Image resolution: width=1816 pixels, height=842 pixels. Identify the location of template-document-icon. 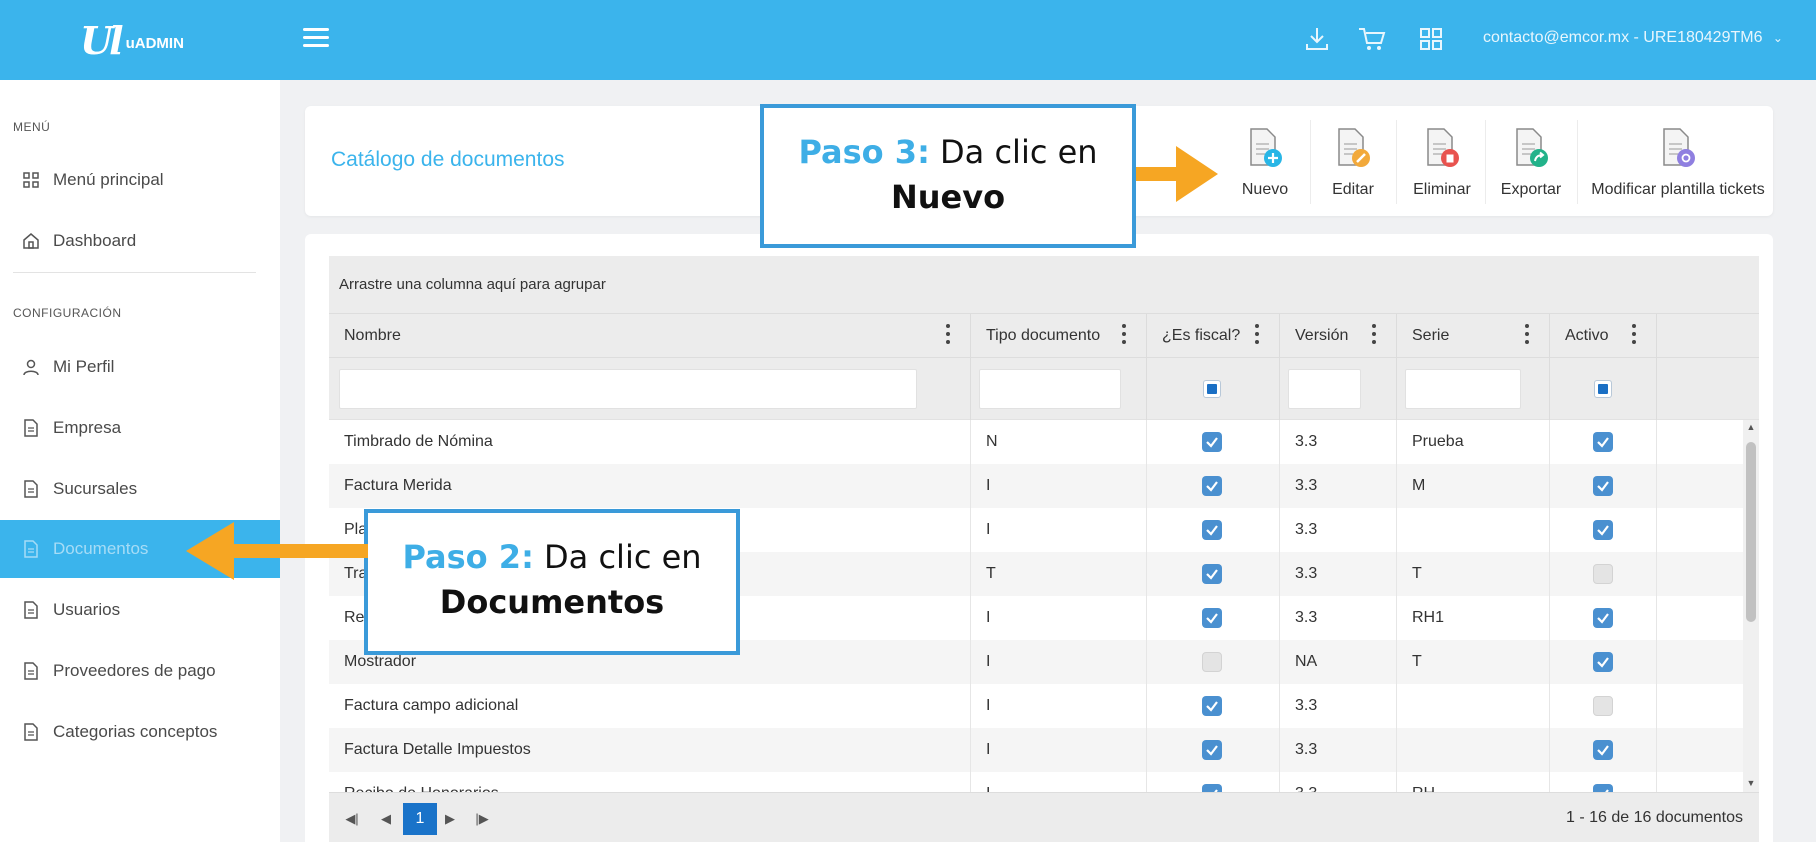
(1678, 150).